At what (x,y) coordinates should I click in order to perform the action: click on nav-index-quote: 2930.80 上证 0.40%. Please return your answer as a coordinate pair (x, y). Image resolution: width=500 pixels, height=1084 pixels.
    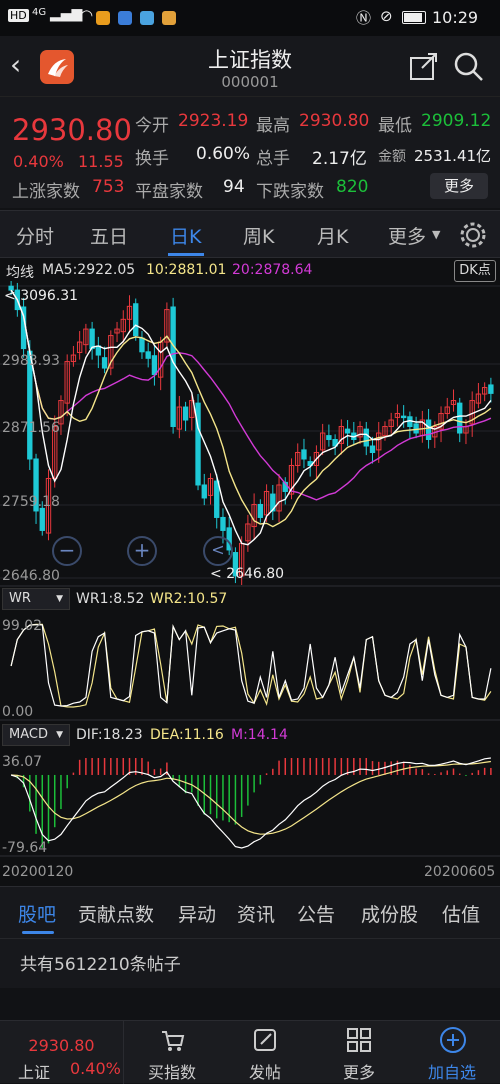
    Looking at the image, I should click on (62, 1052).